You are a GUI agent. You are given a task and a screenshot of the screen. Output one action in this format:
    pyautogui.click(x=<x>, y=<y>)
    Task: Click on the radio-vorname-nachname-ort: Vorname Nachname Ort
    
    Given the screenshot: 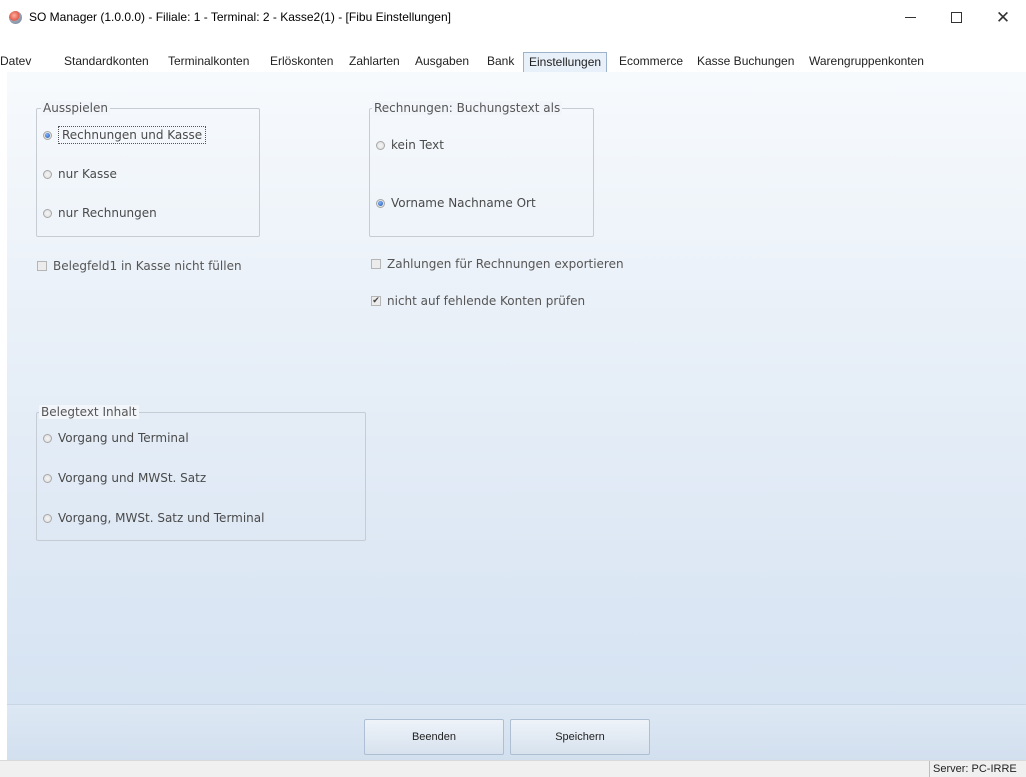 What is the action you would take?
    pyautogui.click(x=456, y=203)
    